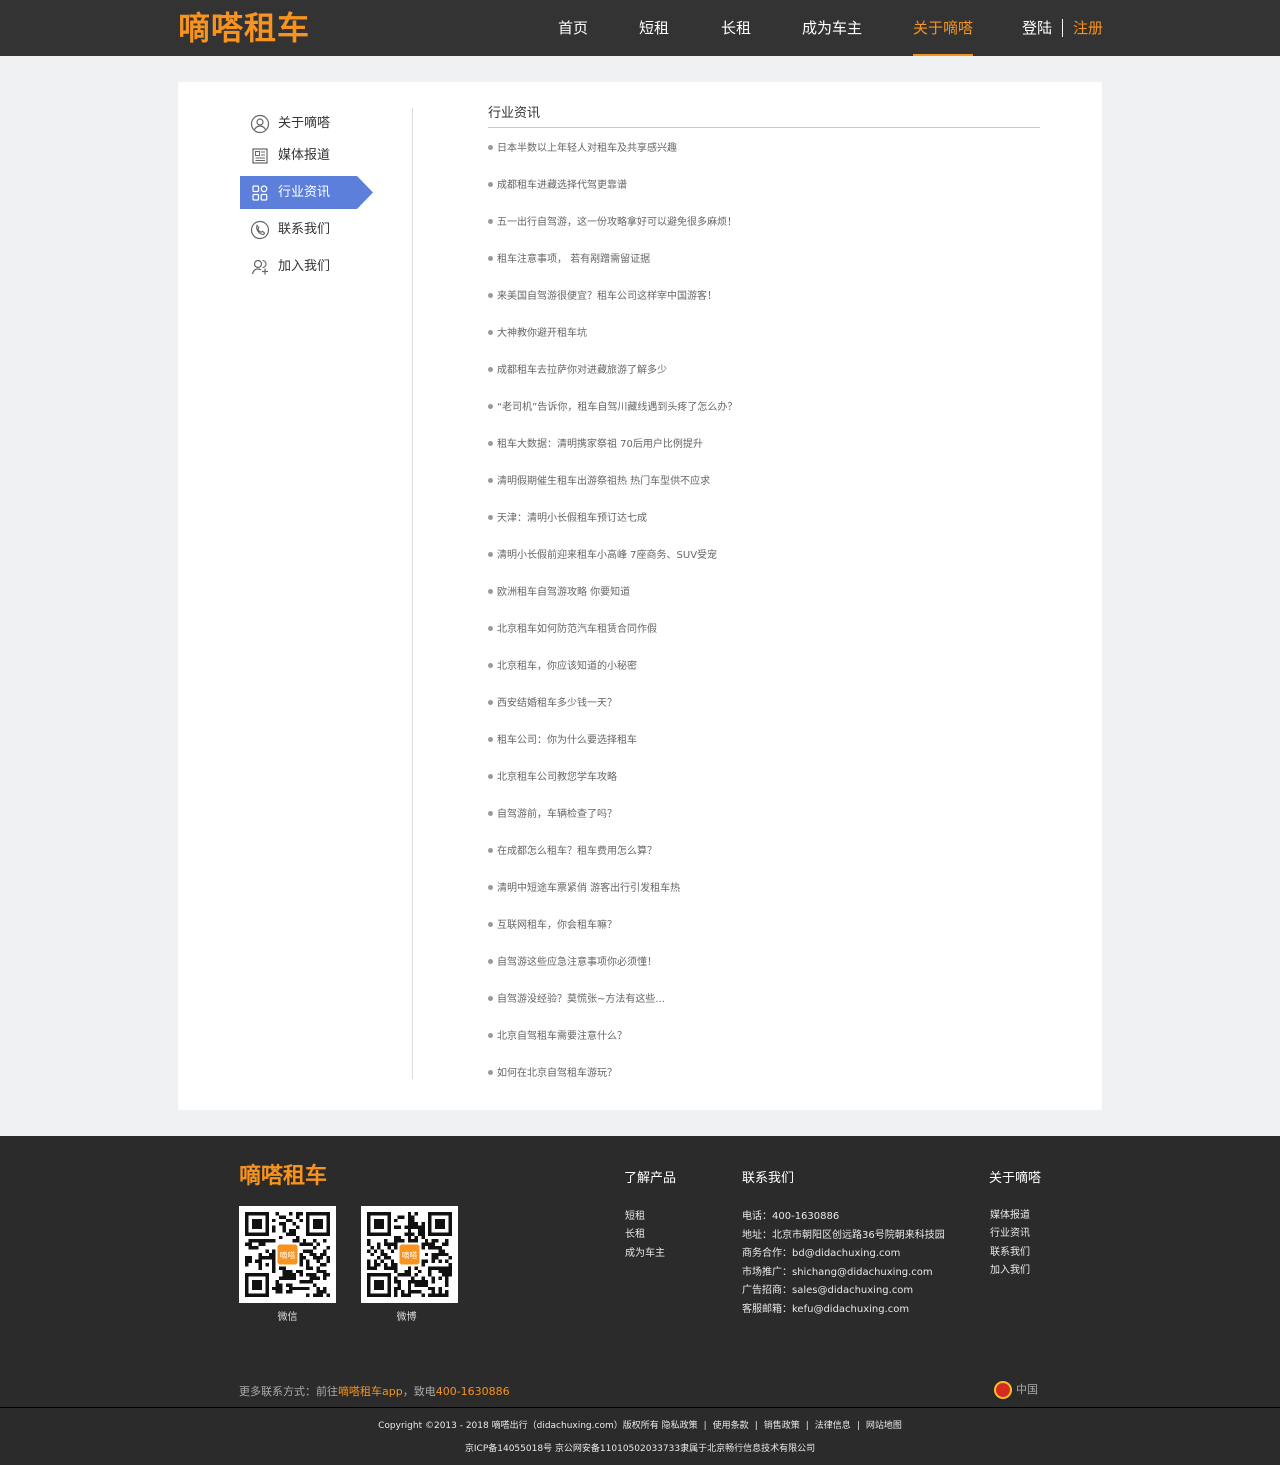 Image resolution: width=1280 pixels, height=1465 pixels. Describe the element at coordinates (1010, 1271) in the screenshot. I see `footer-link-join: 加入我们` at that location.